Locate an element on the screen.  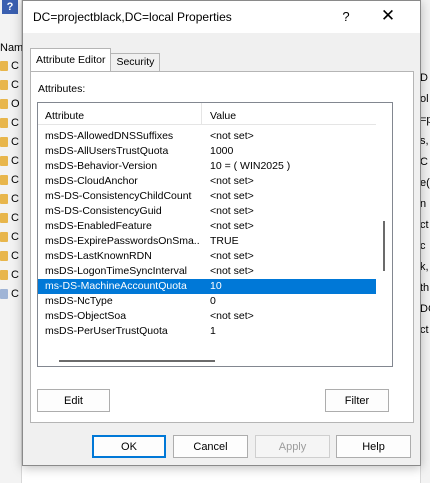
table-row: msDS-ExpirePasswordsOnSma... TRUE is located at coordinates (208, 241).